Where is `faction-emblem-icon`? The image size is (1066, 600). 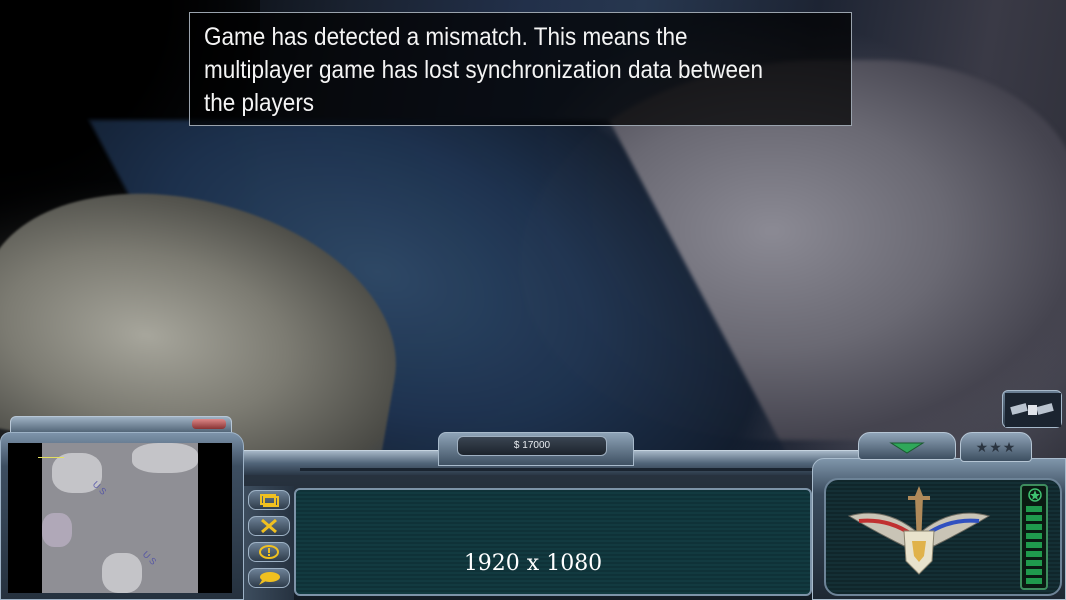
faction-emblem-icon is located at coordinates (919, 530).